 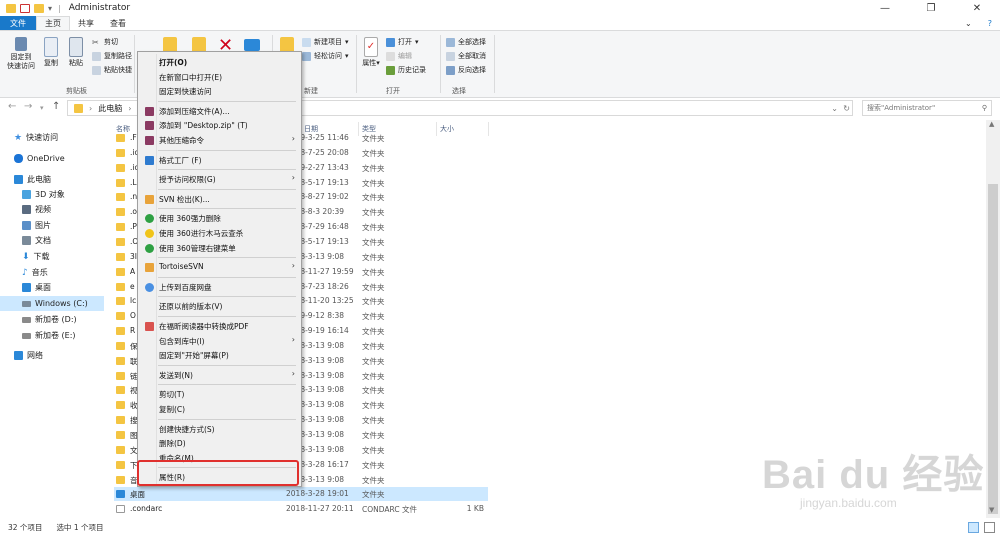 What do you see at coordinates (86, 23) in the screenshot?
I see `tab-share: 共享` at bounding box center [86, 23].